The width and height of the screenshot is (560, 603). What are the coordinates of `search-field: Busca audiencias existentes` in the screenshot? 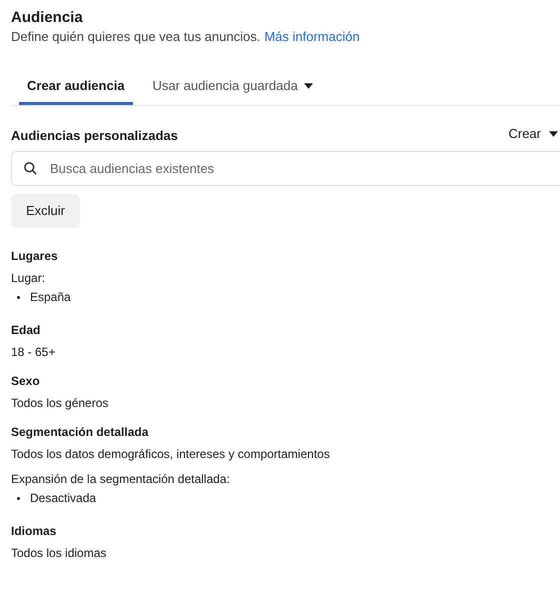 It's located at (285, 168).